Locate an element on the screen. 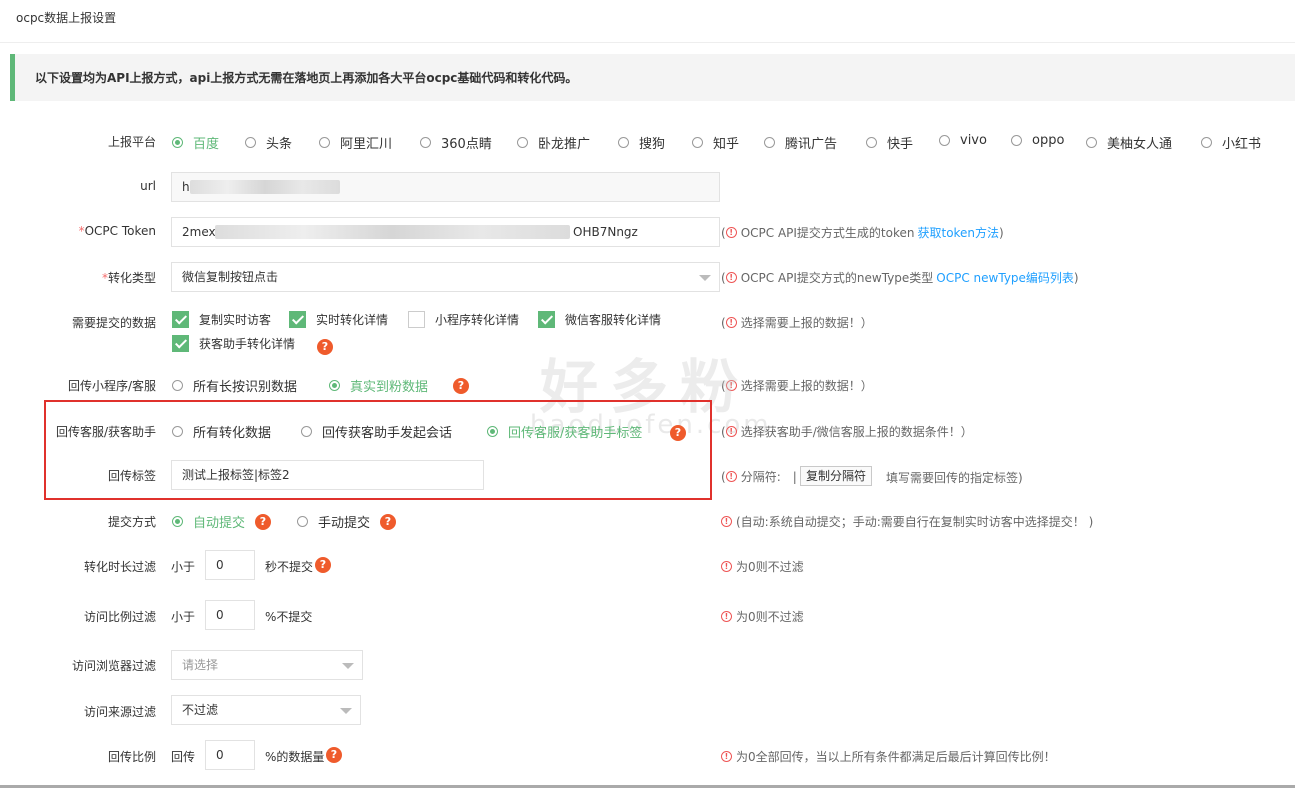 Image resolution: width=1295 pixels, height=788 pixels. radio-option: 所有长按识别数据 is located at coordinates (234, 385).